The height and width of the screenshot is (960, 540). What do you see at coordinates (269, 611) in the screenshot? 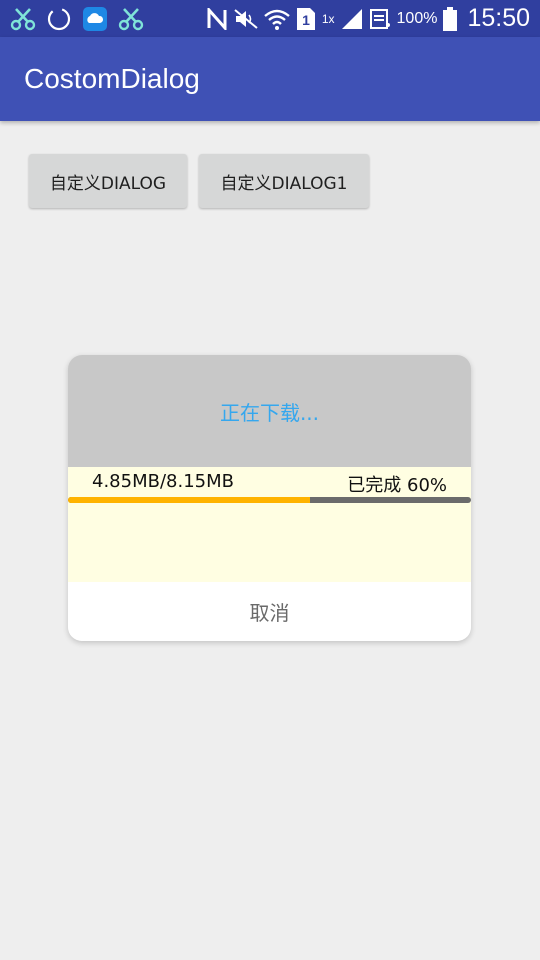
I see `cancel-button: 取消` at bounding box center [269, 611].